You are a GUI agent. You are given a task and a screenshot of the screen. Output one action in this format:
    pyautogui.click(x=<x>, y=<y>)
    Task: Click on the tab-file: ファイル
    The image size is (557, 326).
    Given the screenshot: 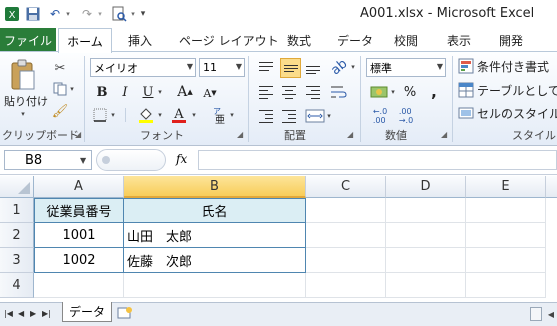 What is the action you would take?
    pyautogui.click(x=28, y=40)
    